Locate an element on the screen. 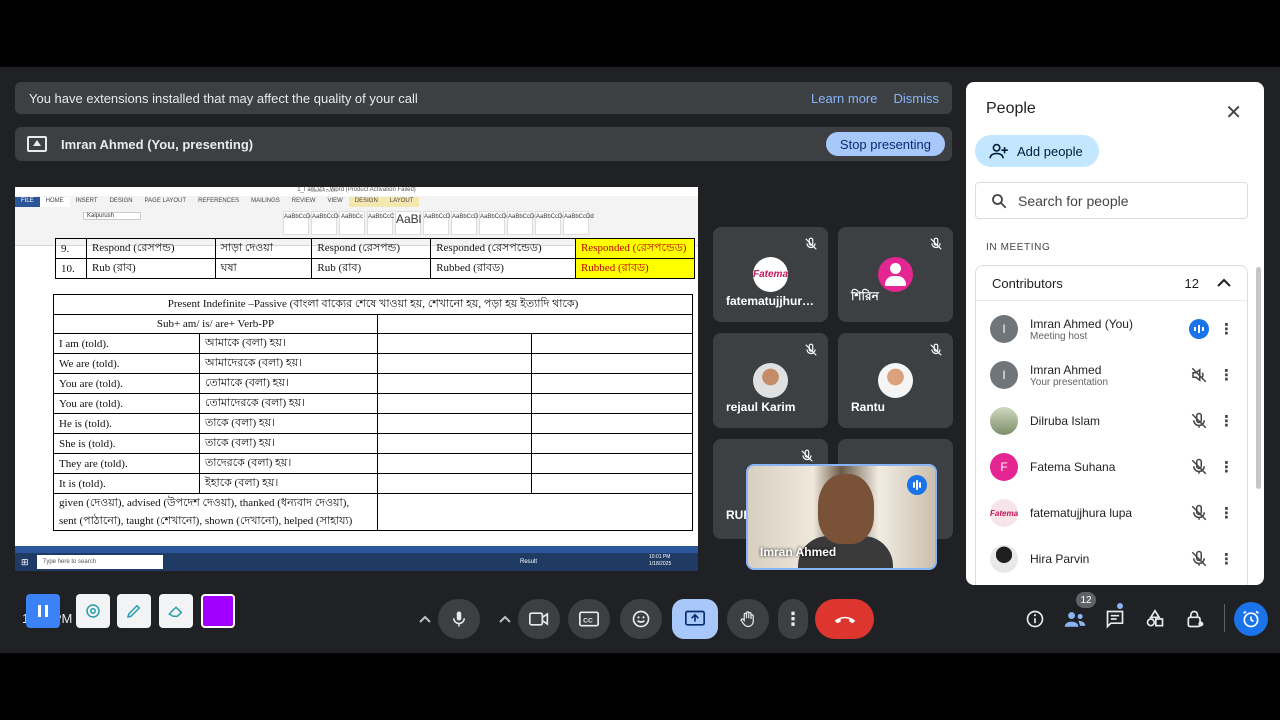  stop-presenting-button: Stop presenting is located at coordinates (885, 144).